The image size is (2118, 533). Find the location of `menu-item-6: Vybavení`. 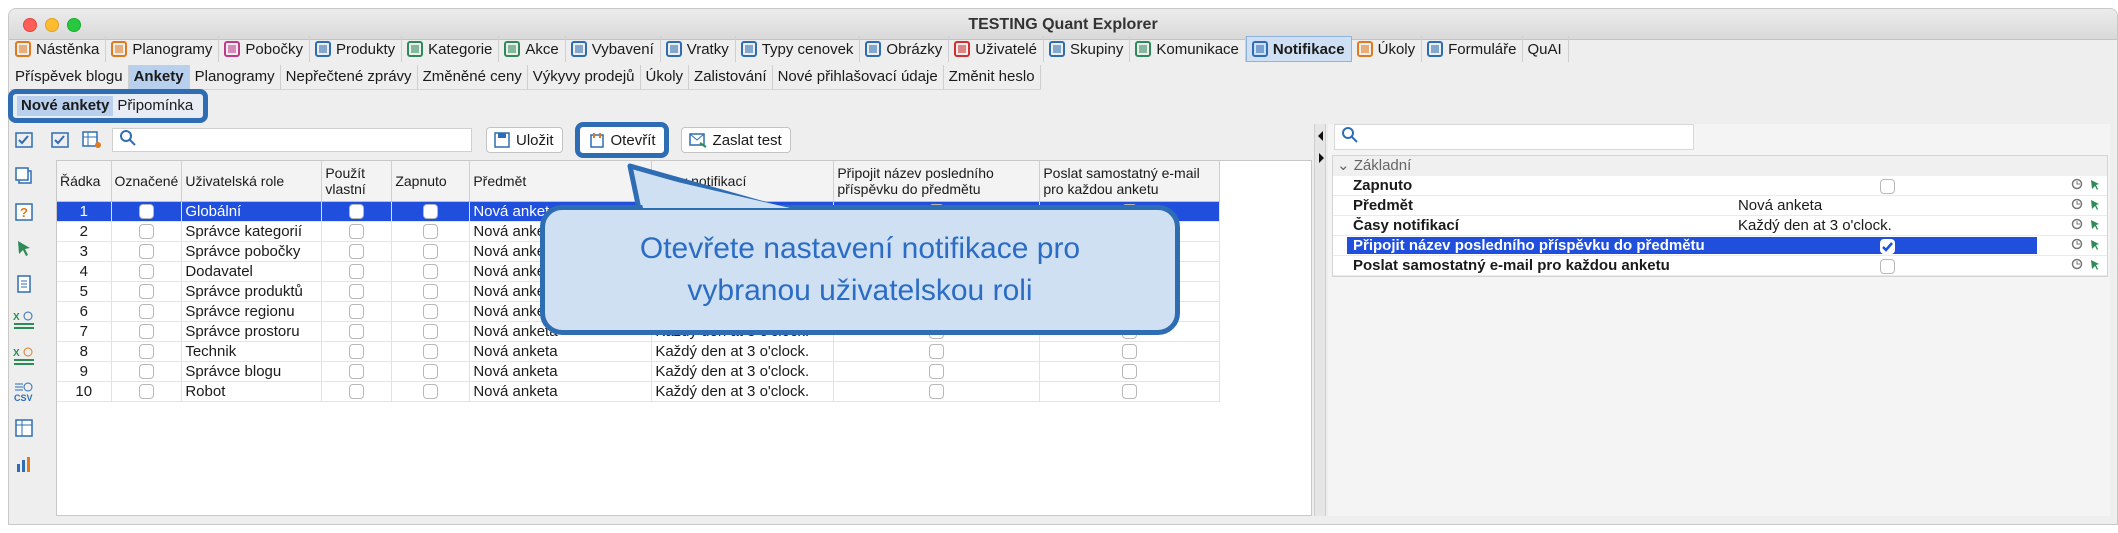

menu-item-6: Vybavení is located at coordinates (613, 49).